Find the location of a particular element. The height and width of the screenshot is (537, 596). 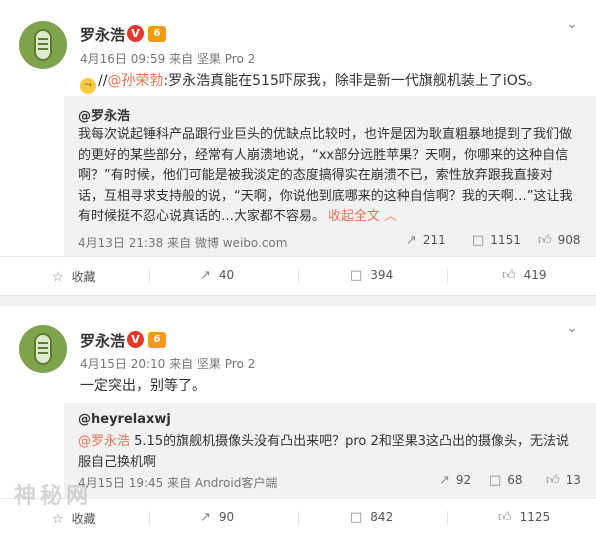

emoji-icon: ¬ is located at coordinates (88, 86).